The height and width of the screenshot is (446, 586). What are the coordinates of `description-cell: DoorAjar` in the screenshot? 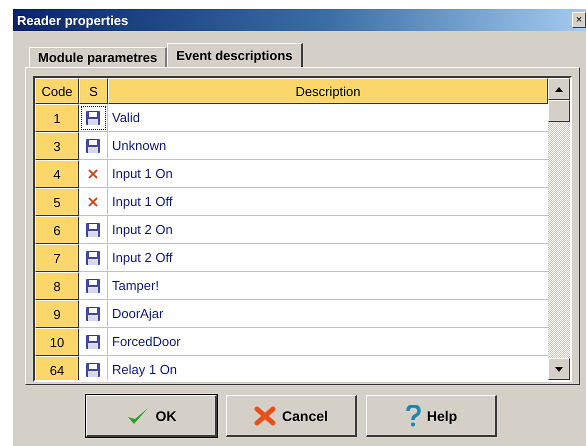 It's located at (328, 314).